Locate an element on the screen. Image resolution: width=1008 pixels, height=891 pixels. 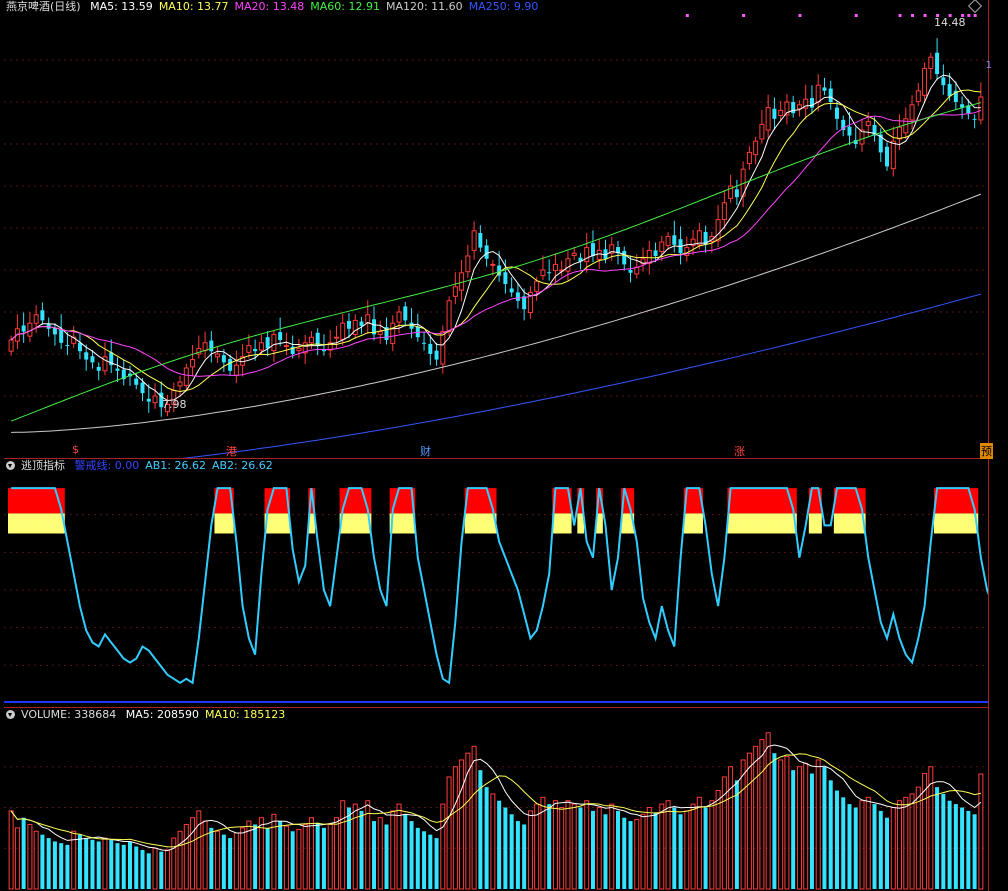
ma-legend-item-1: MA10: 13.77 is located at coordinates (193, 6).